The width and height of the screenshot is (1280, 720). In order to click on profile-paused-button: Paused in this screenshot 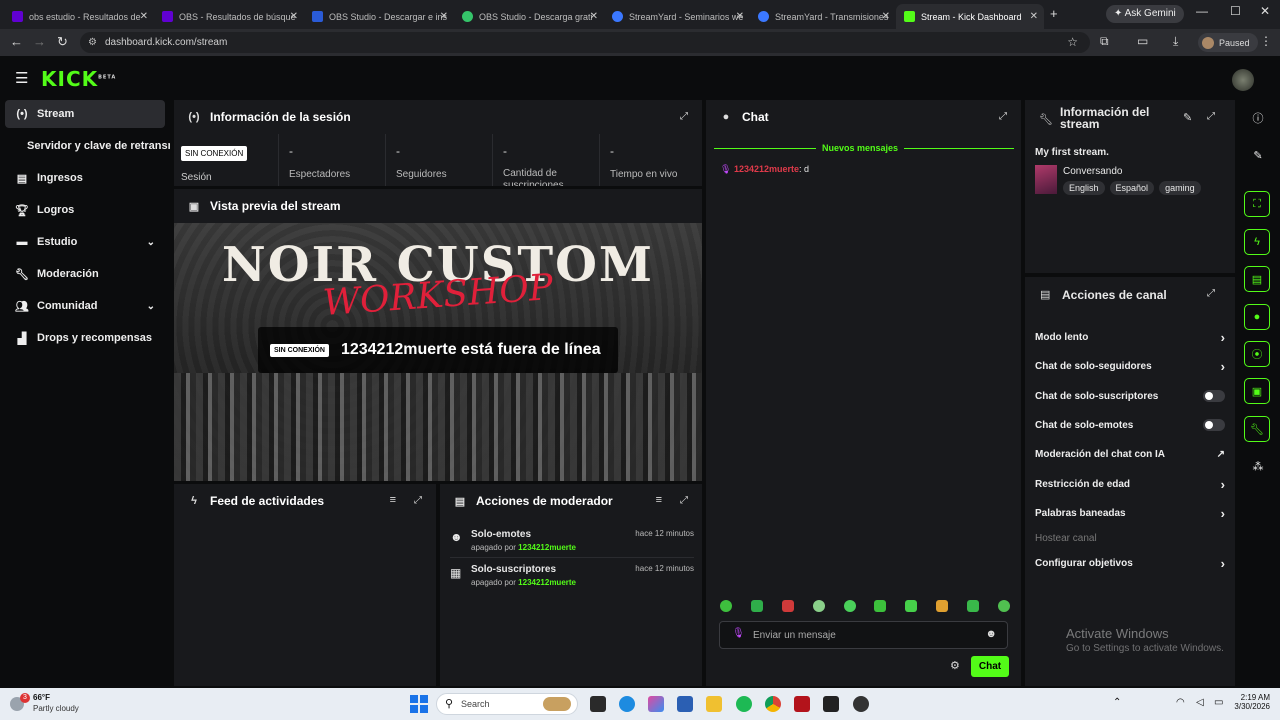, I will do `click(1228, 42)`.